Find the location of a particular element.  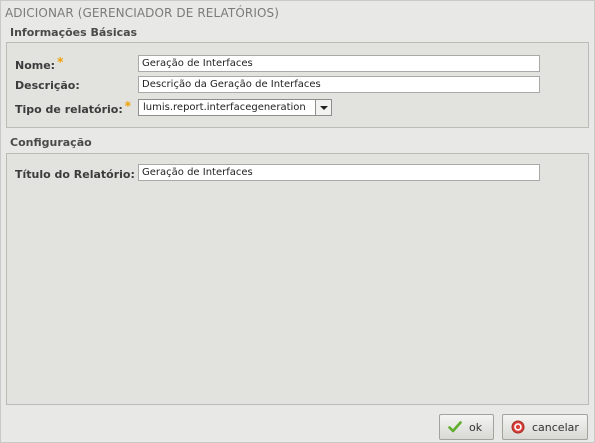

report-type-value: lumis.report.interfacegeneration is located at coordinates (224, 107).